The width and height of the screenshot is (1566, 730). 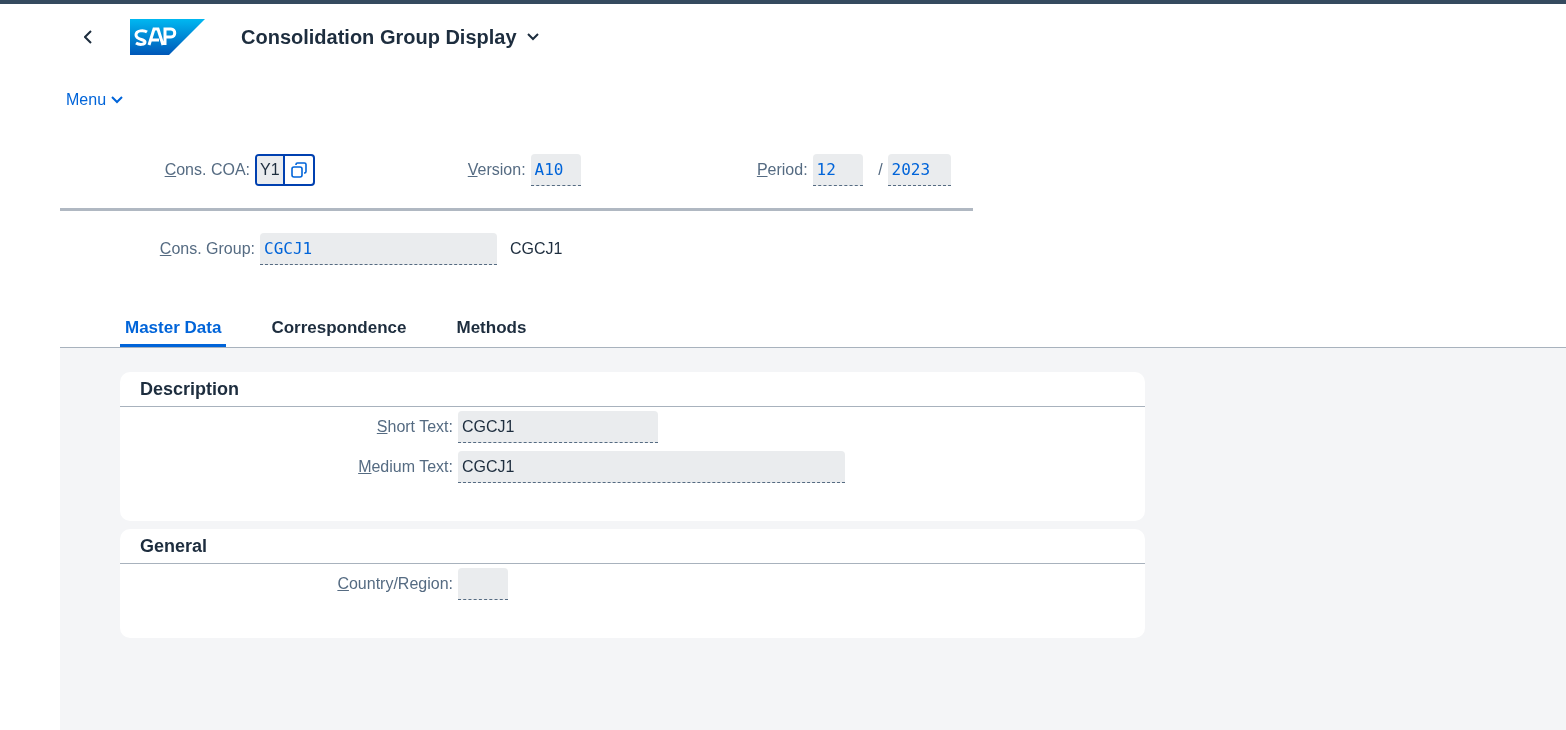 I want to click on section-title: Description, so click(x=190, y=389).